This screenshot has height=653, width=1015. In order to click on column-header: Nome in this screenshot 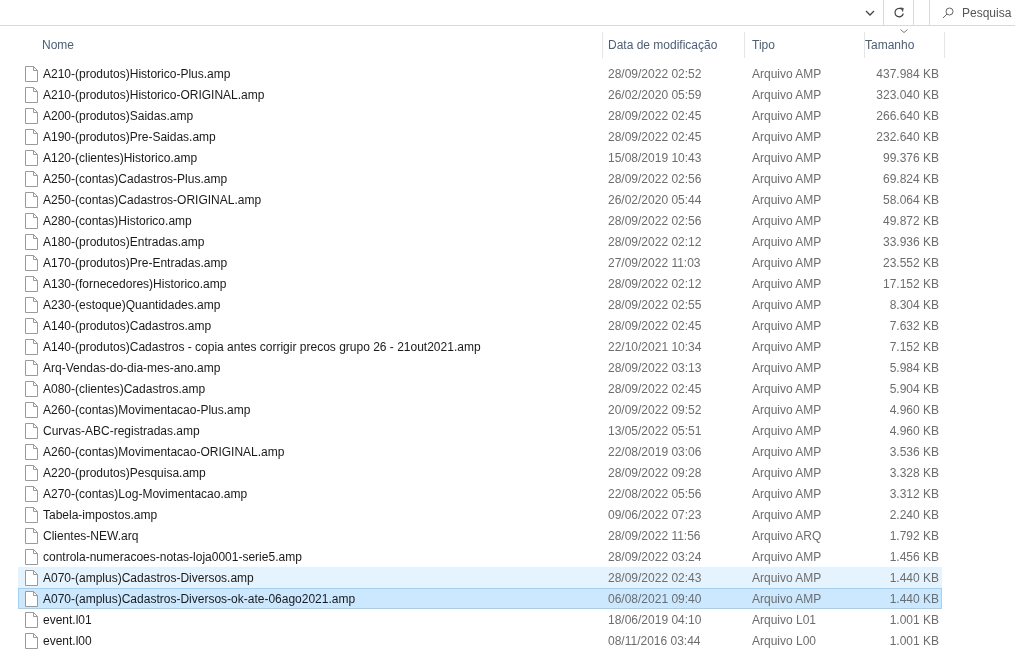, I will do `click(310, 45)`.